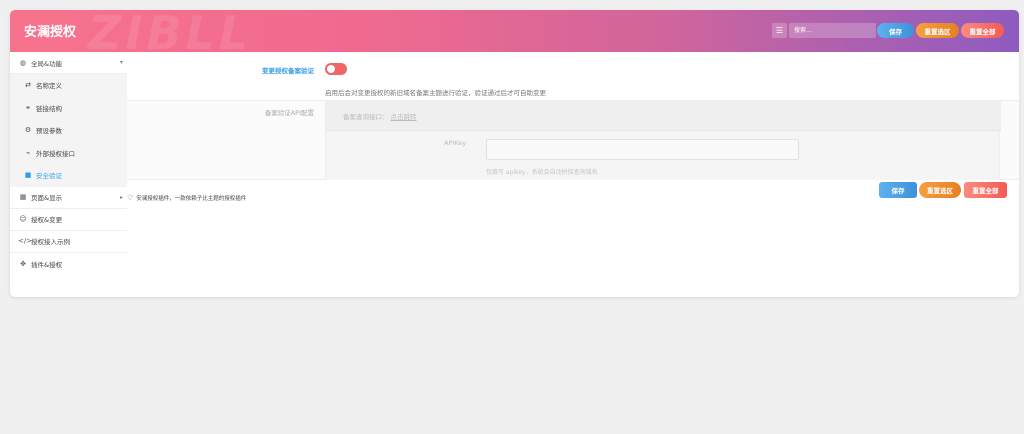 The height and width of the screenshot is (434, 1024). I want to click on footer-save-button: 保存, so click(898, 190).